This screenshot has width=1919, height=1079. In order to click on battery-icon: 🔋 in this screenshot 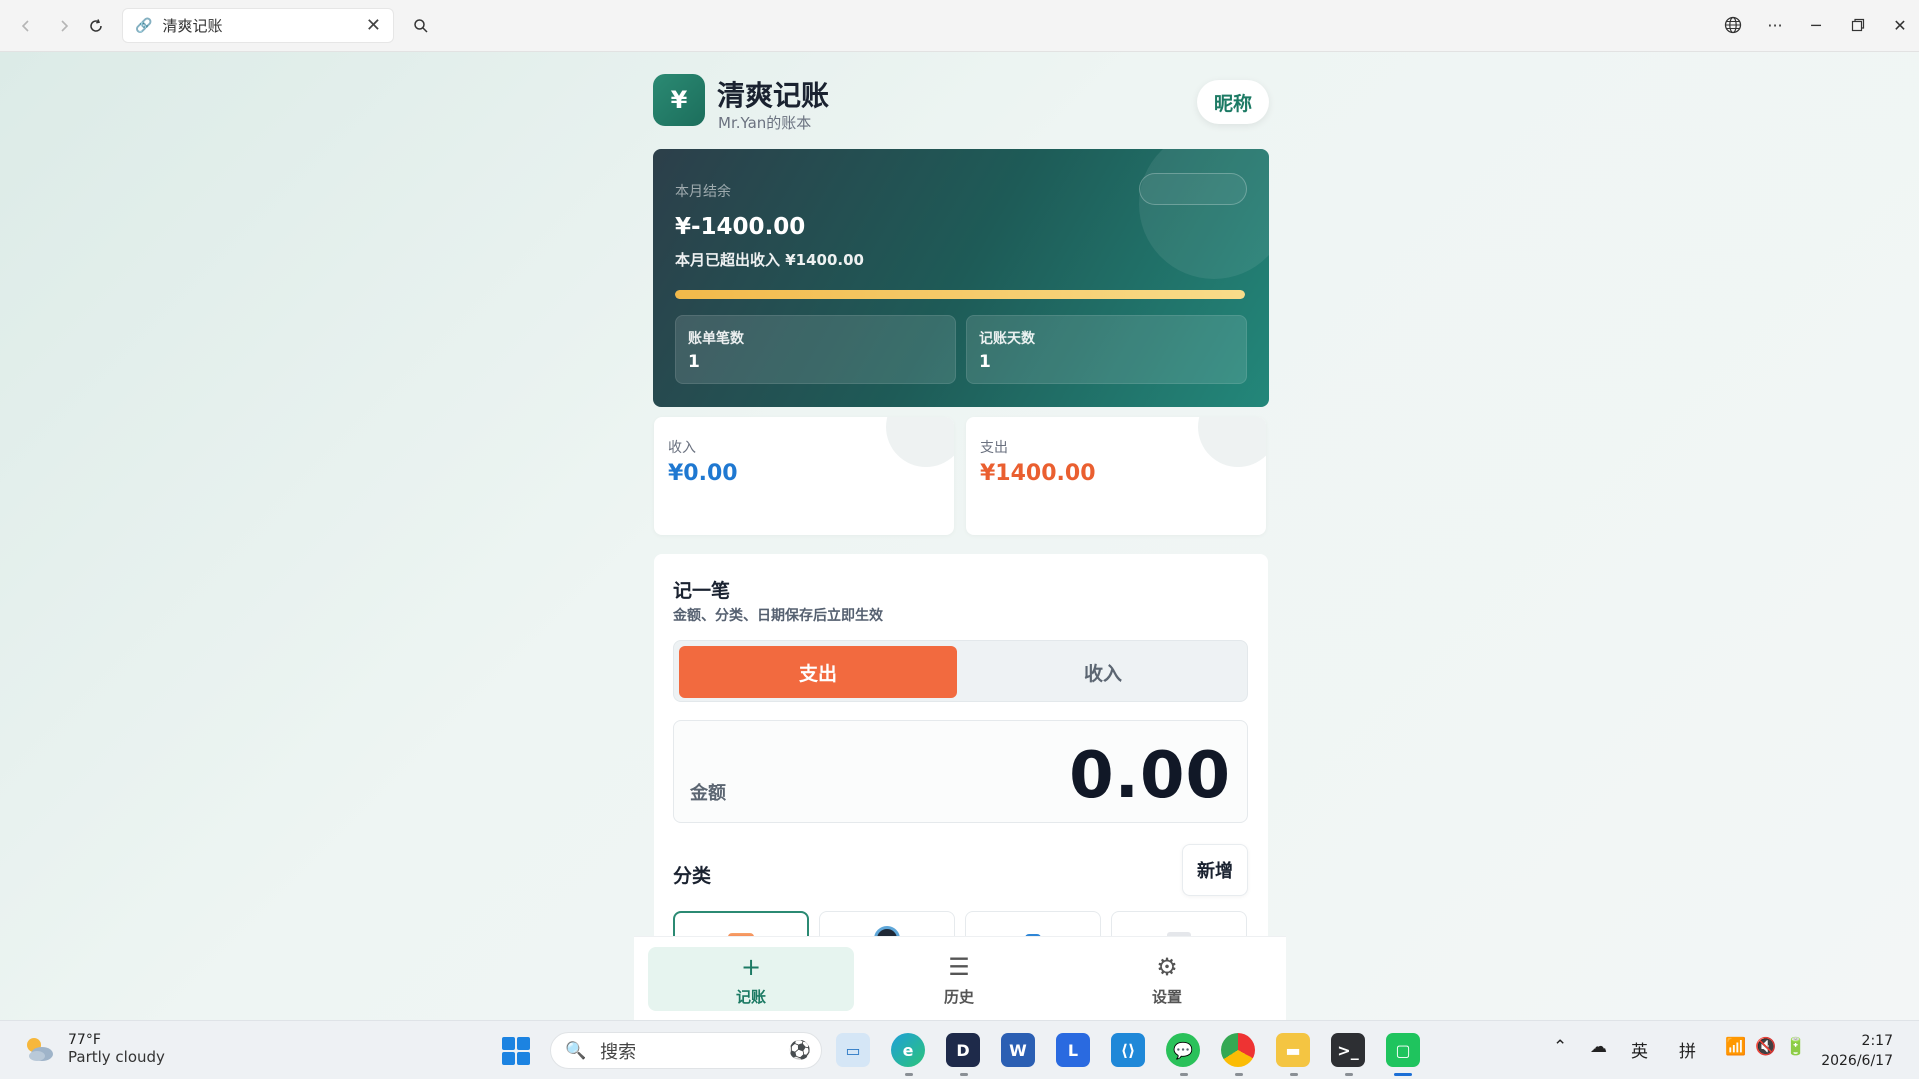, I will do `click(1795, 1047)`.